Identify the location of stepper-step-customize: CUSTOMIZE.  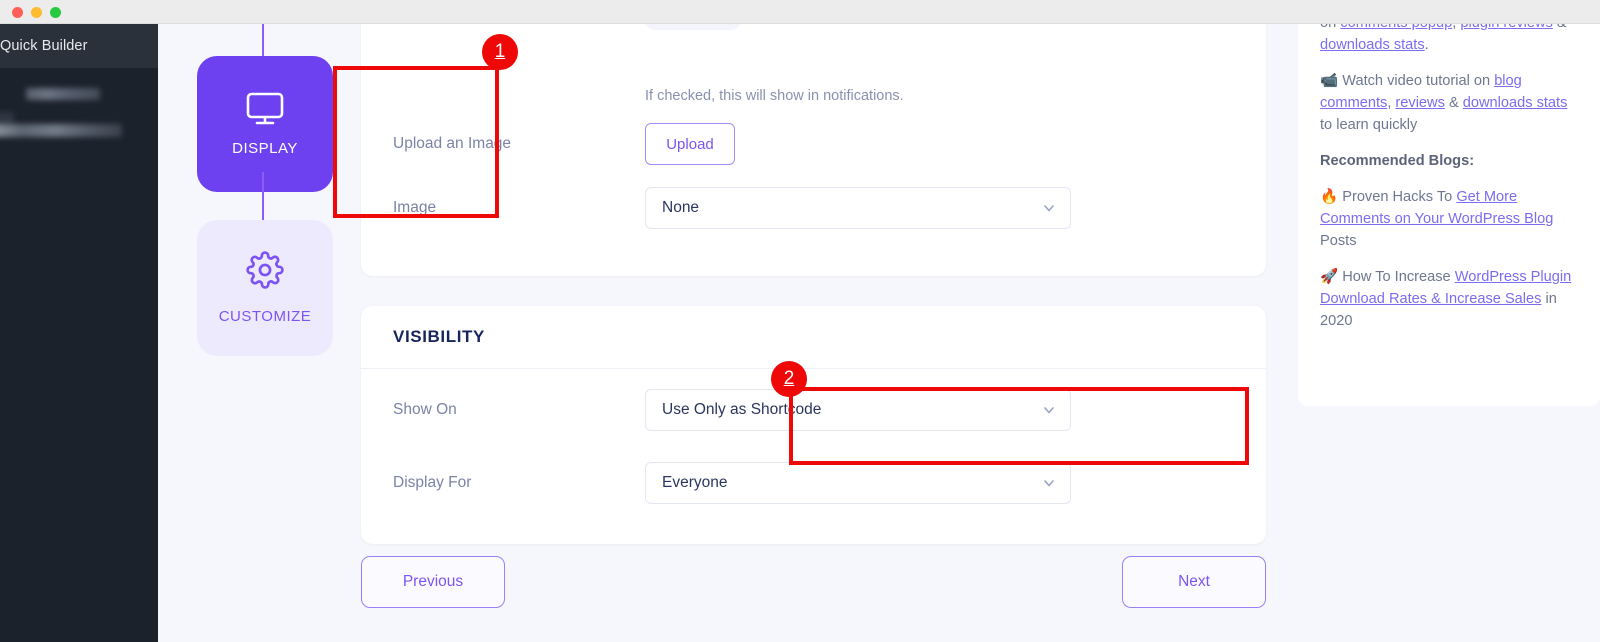
(265, 288).